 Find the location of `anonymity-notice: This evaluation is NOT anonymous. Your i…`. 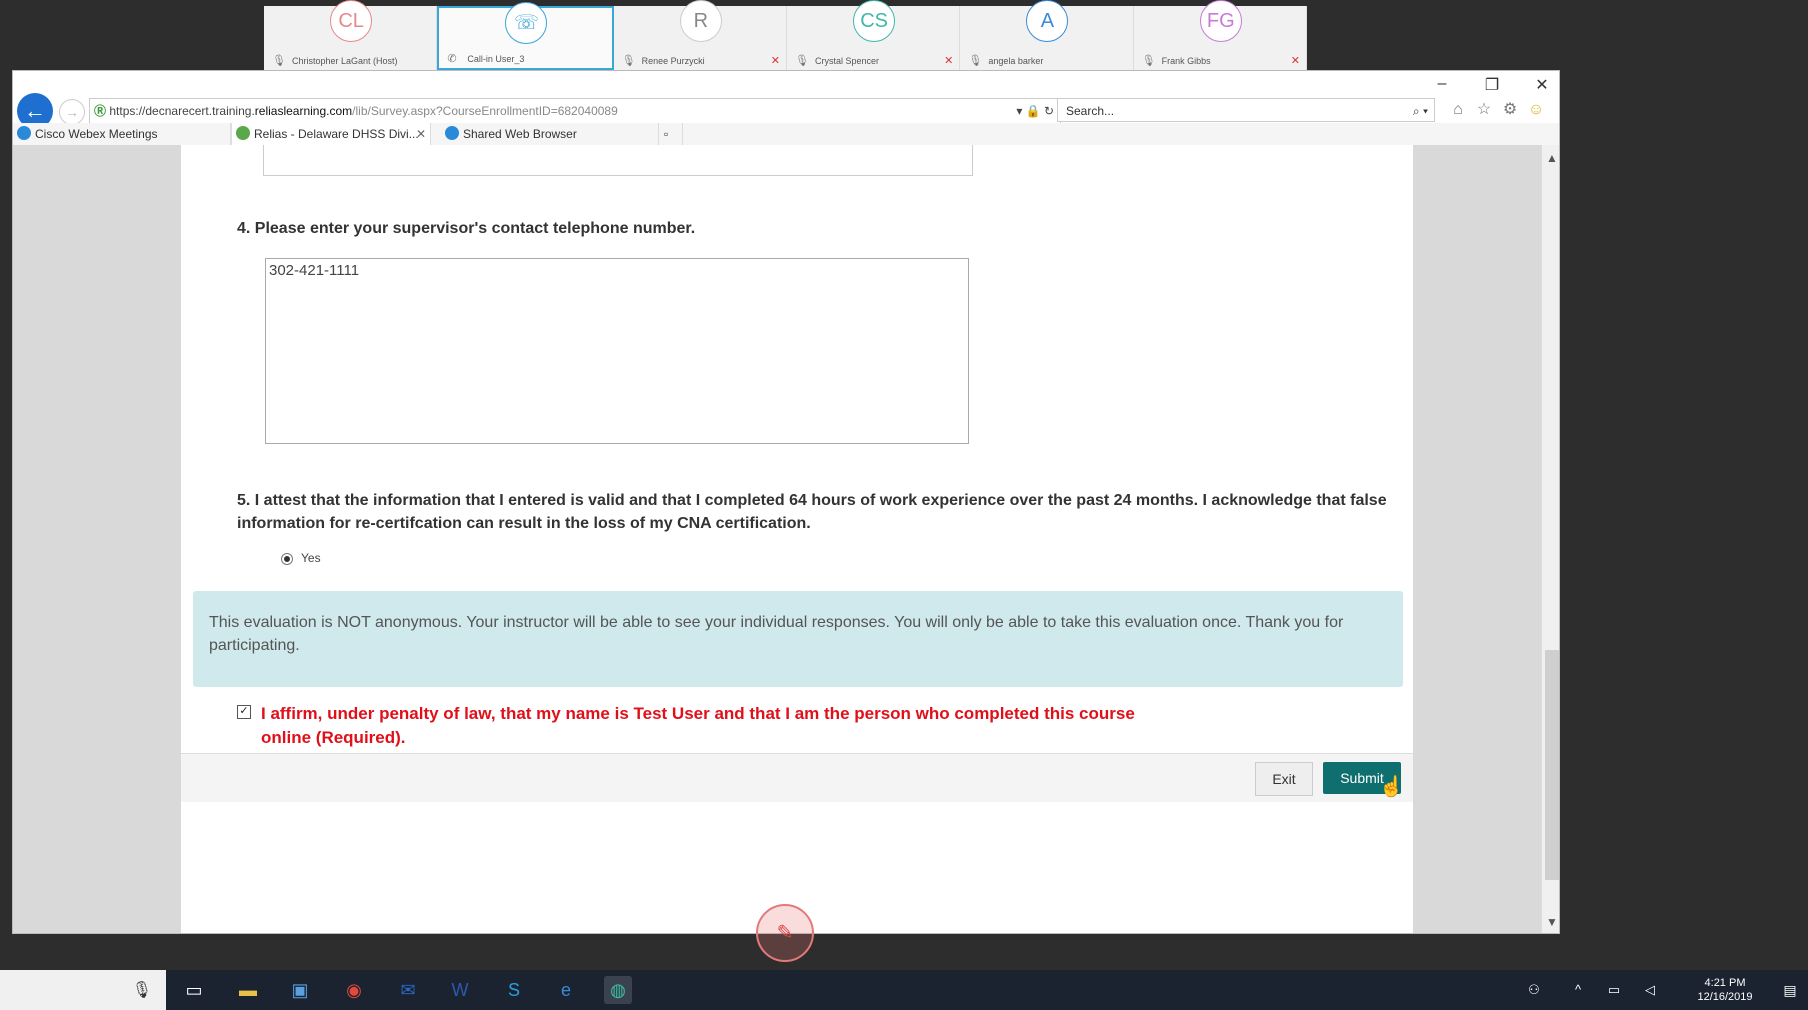

anonymity-notice: This evaluation is NOT anonymous. Your i… is located at coordinates (798, 639).